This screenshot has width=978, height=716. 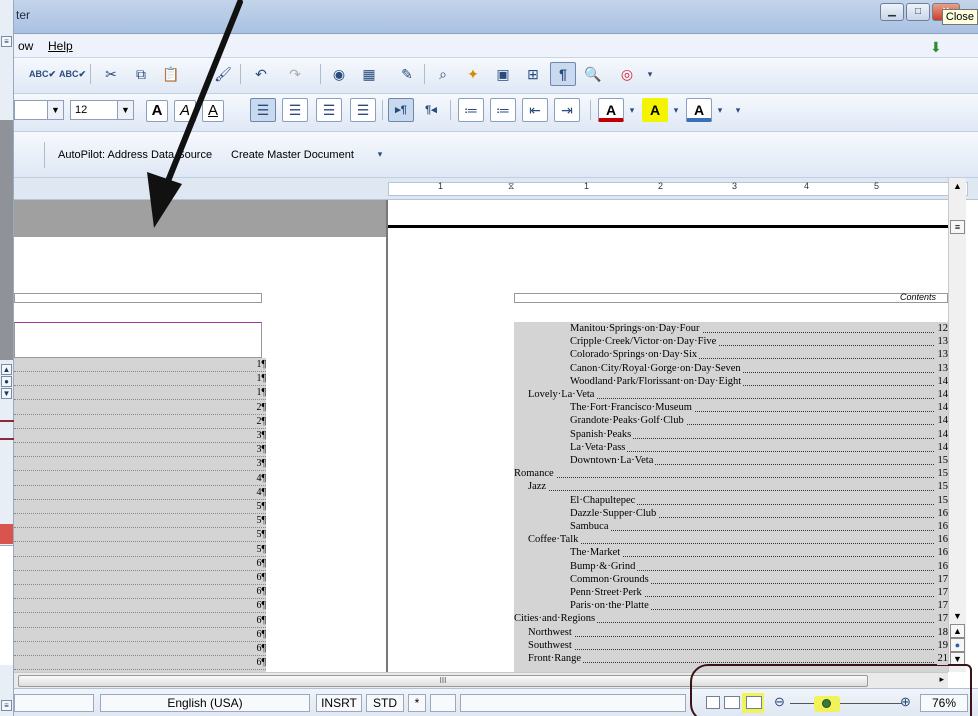 What do you see at coordinates (385, 703) in the screenshot?
I see `status-selection-mode: STD` at bounding box center [385, 703].